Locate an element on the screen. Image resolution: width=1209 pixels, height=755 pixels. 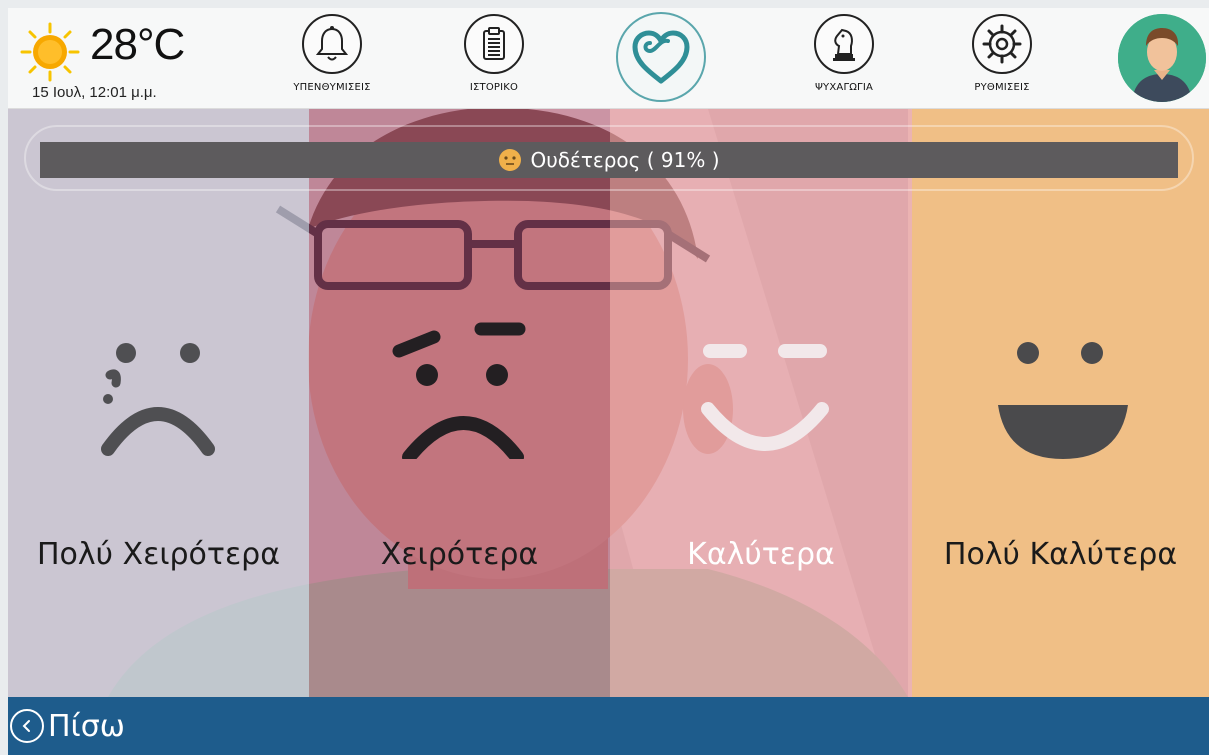
nav-label: ΥΠΕΝΘΥΜΙΣΕΙΣ is located at coordinates (332, 87).